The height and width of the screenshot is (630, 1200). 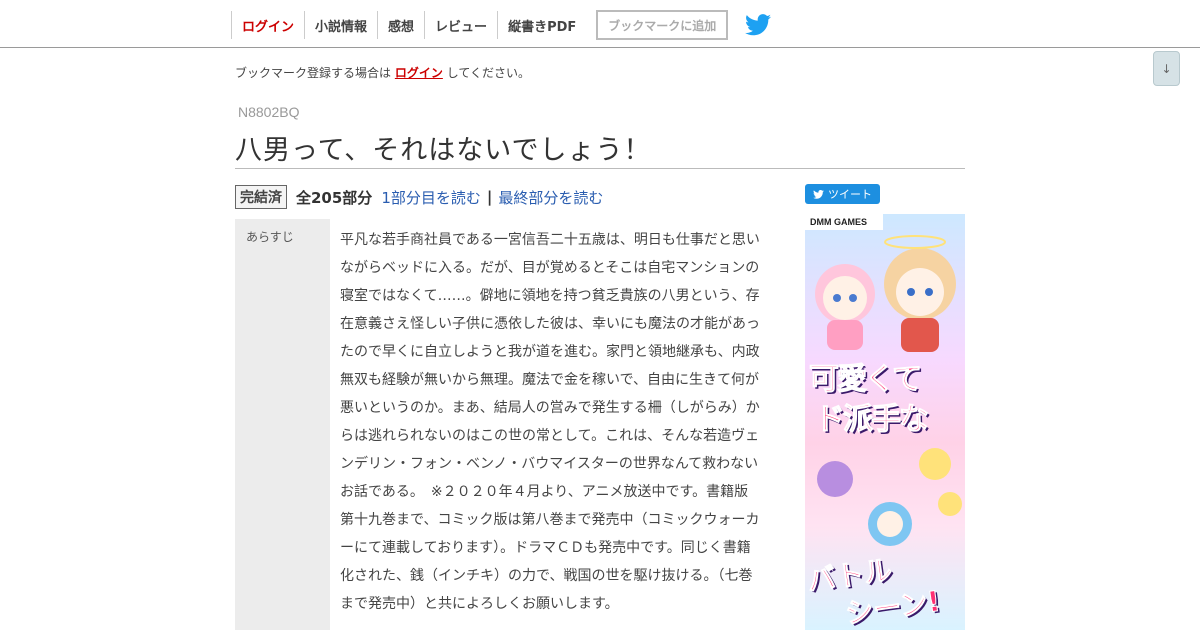 I want to click on ad-text-line1: 可愛くて, so click(x=865, y=380).